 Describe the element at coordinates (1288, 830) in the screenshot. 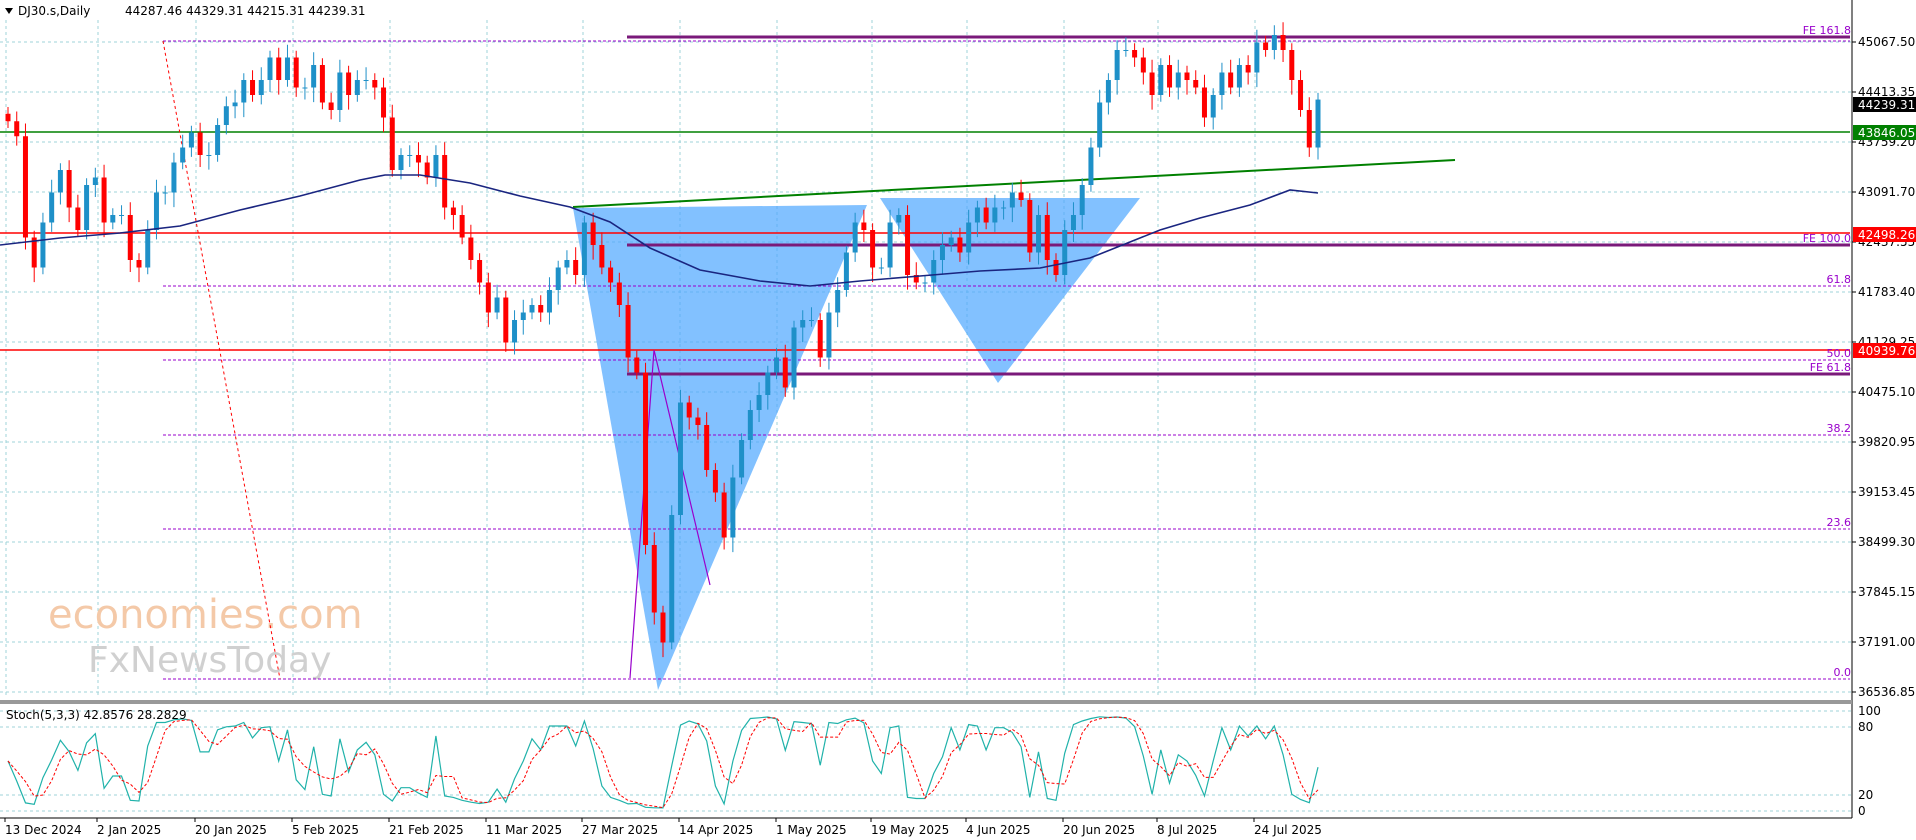

I see `time-label: 24 Jul 2025` at that location.